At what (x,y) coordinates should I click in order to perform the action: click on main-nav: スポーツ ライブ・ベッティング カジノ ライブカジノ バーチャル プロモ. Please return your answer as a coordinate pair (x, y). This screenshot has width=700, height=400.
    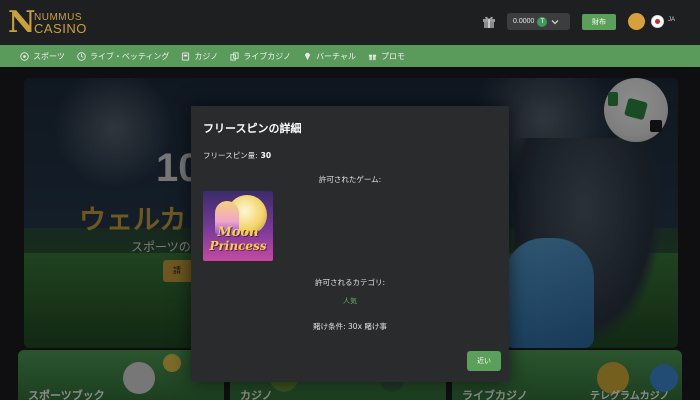
    Looking at the image, I should click on (350, 56).